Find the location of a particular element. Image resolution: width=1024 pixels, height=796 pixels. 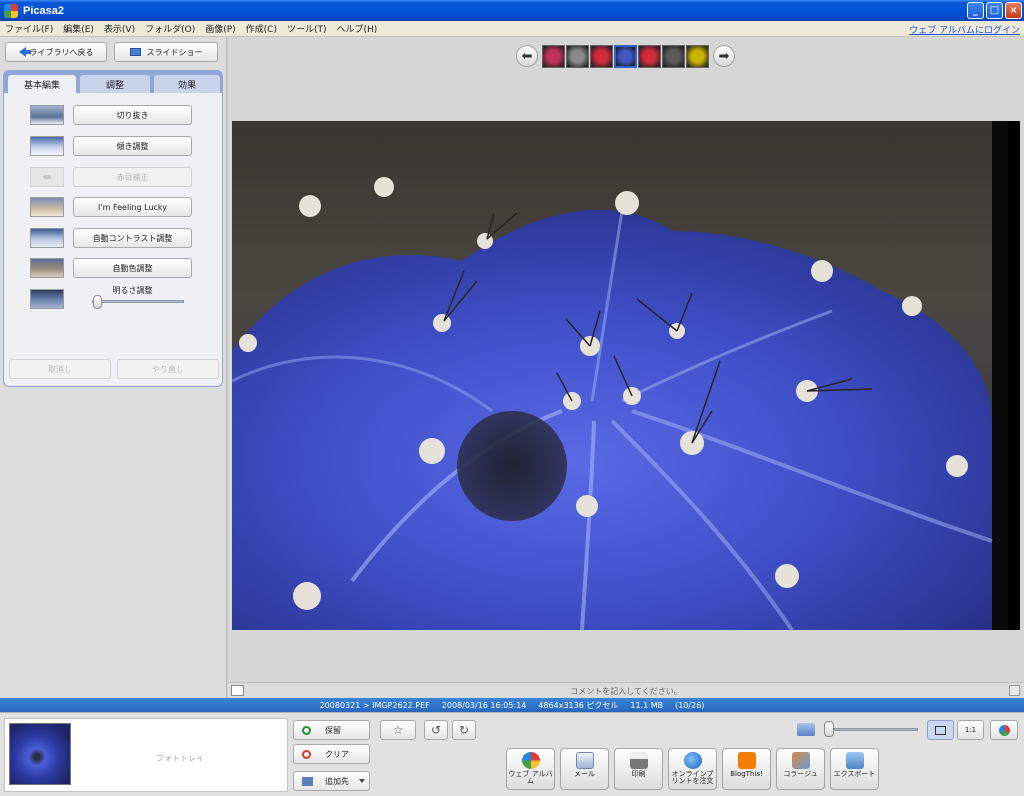

email-label: メール is located at coordinates (584, 774).